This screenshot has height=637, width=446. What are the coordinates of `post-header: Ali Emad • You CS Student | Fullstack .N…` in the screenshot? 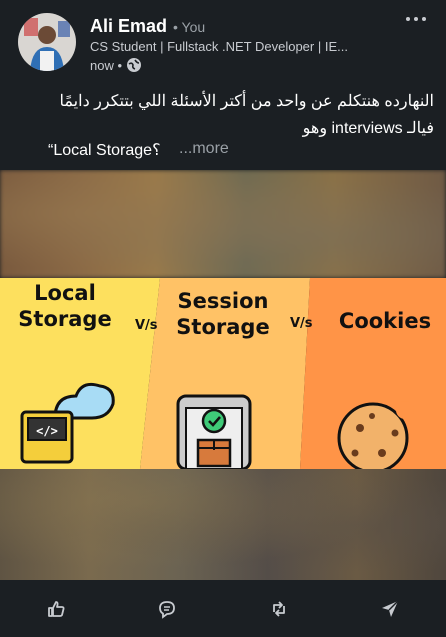 It's located at (223, 42).